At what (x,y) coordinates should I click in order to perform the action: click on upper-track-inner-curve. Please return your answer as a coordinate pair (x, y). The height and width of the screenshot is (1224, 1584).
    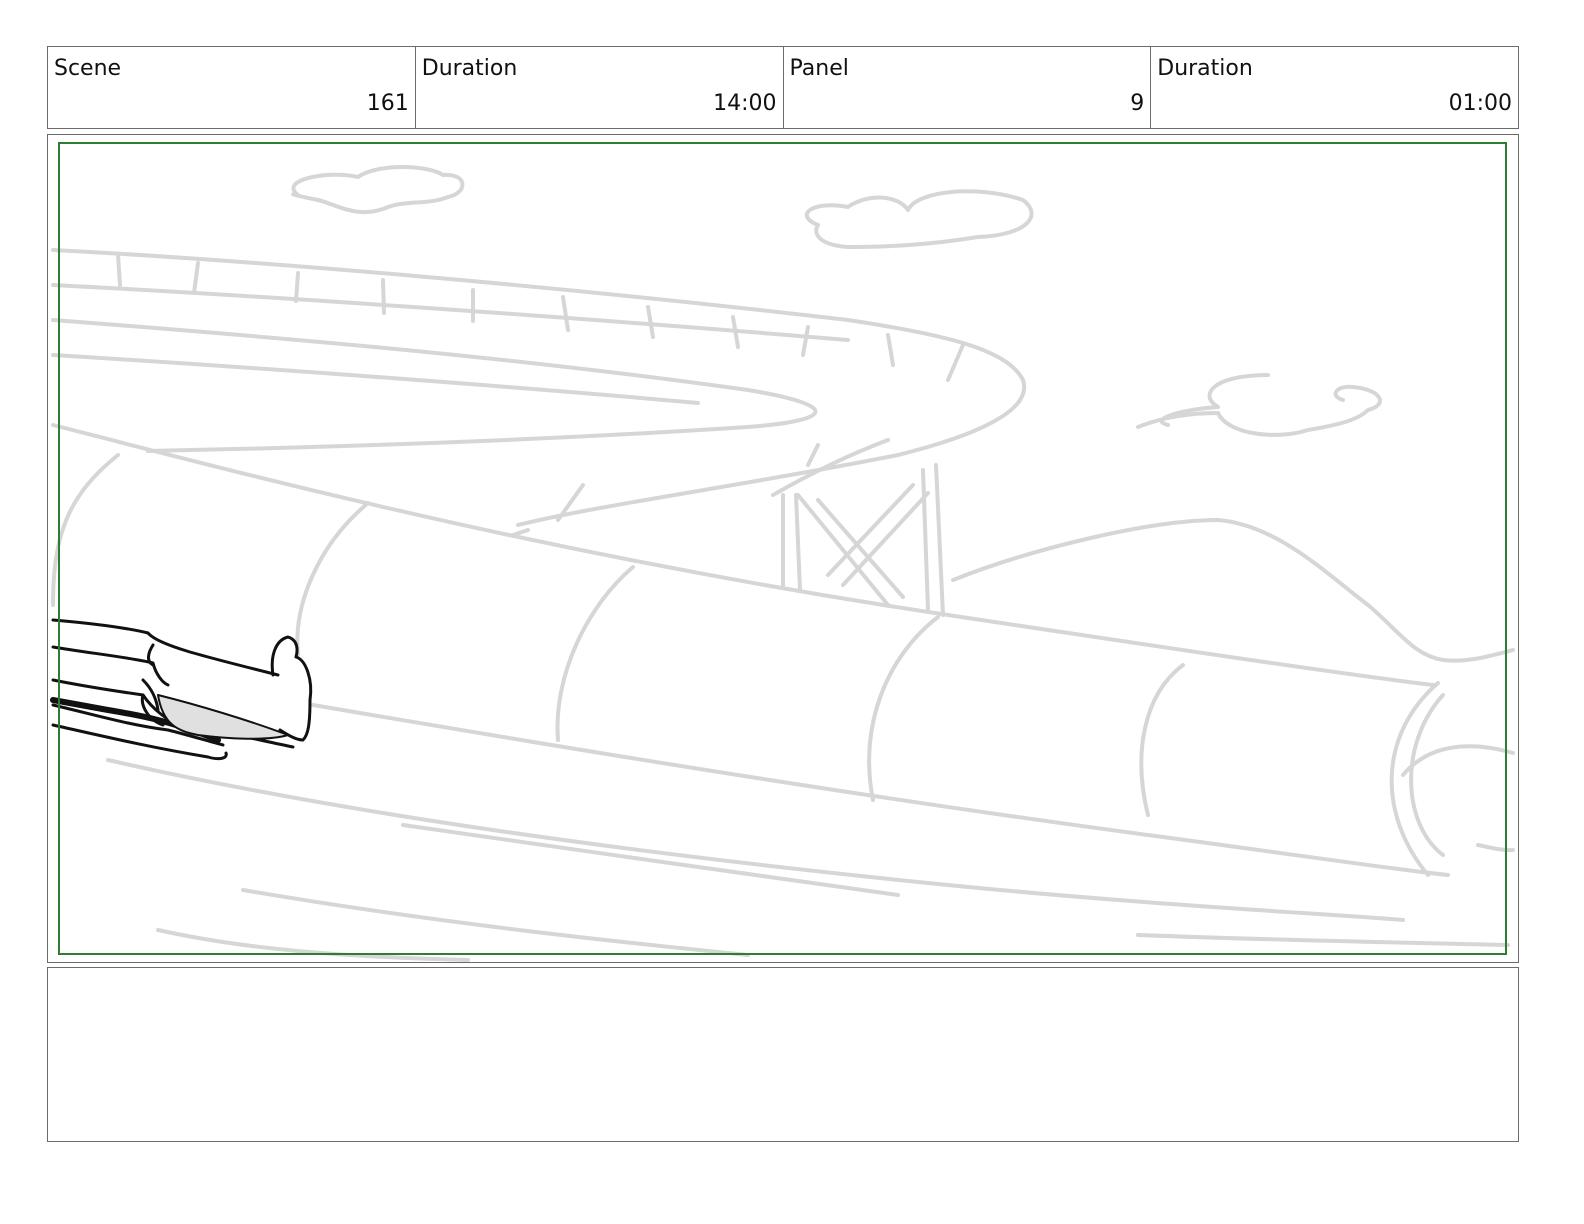
    Looking at the image, I should click on (434, 385).